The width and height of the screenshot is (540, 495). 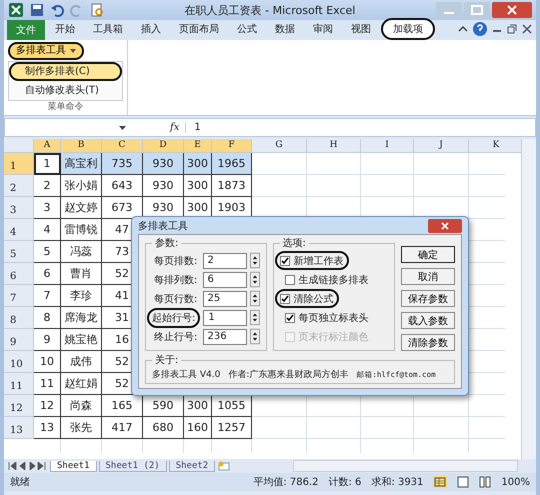 I want to click on ribbon-tab: 加载项, so click(x=408, y=29).